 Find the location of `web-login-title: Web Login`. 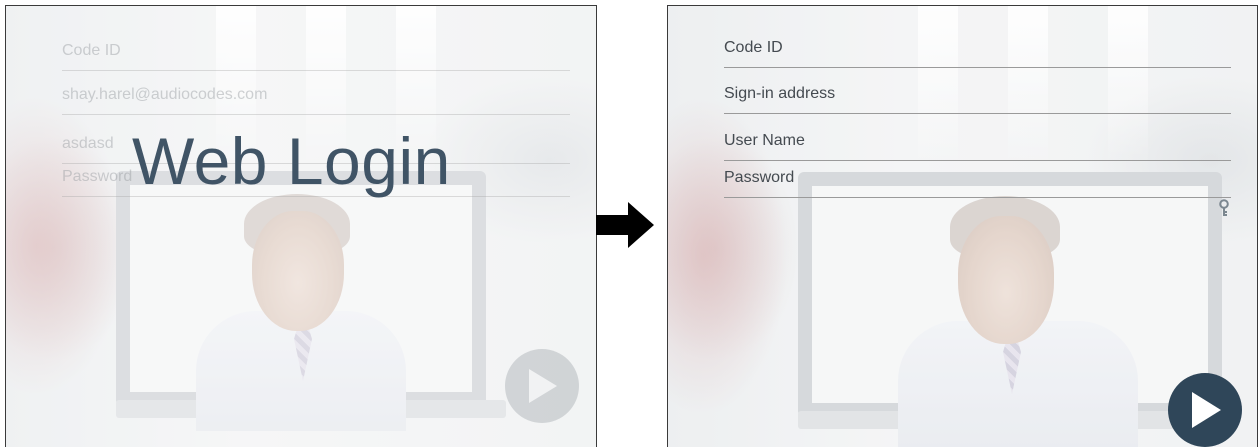

web-login-title: Web Login is located at coordinates (291, 161).